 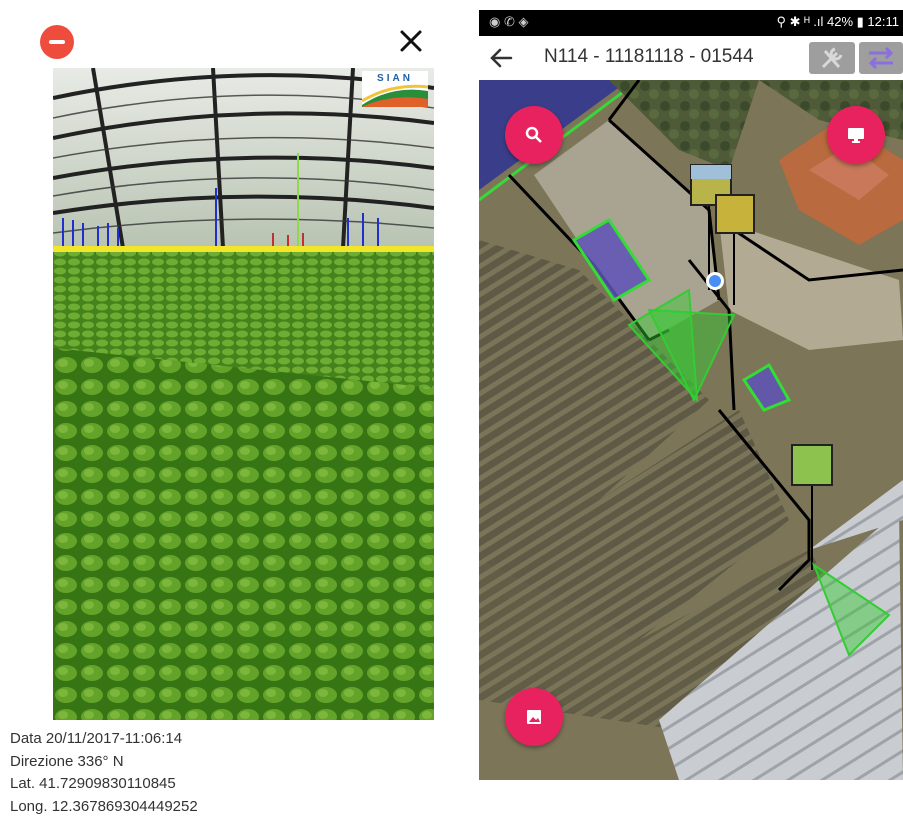 What do you see at coordinates (509, 21) in the screenshot?
I see `status-left-icons: ◉ ✆ ◈` at bounding box center [509, 21].